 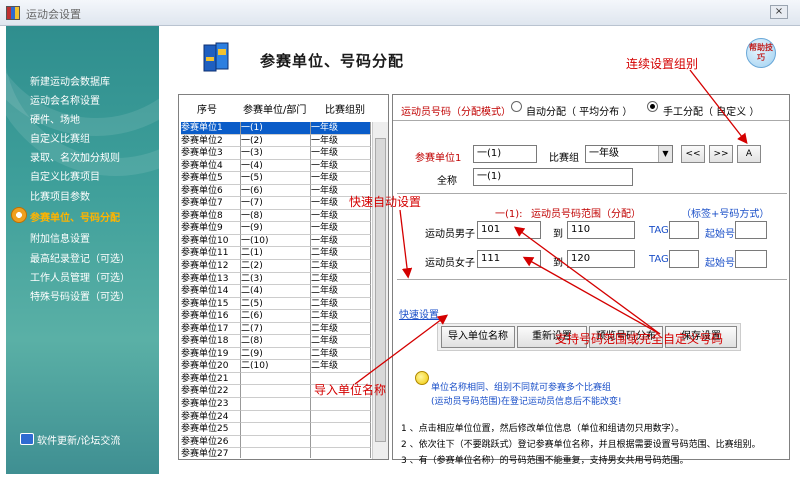 What do you see at coordinates (276, 291) in the screenshot?
I see `table-row: 参赛单位14 二(4) 二年级` at bounding box center [276, 291].